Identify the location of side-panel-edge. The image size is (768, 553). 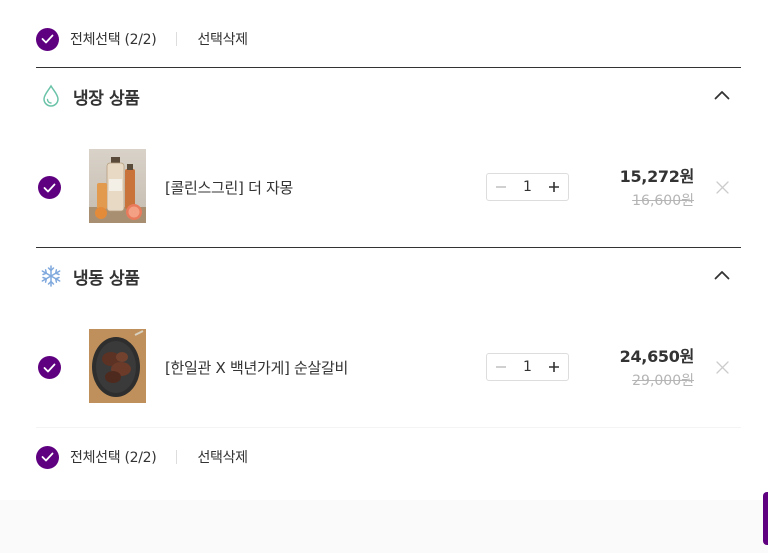
(765, 518).